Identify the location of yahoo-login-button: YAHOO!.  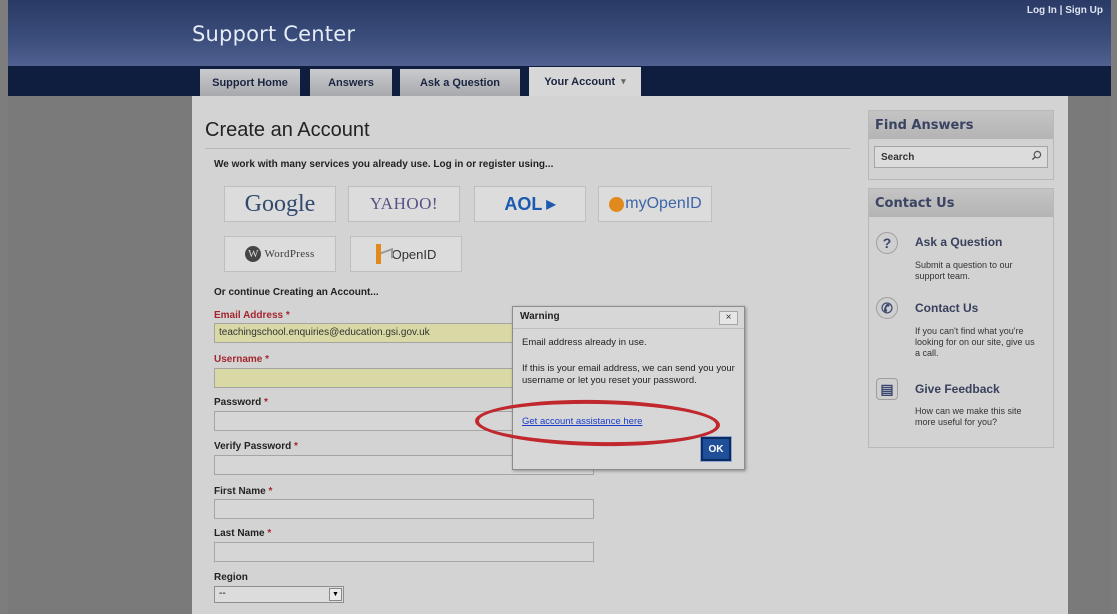
(404, 204).